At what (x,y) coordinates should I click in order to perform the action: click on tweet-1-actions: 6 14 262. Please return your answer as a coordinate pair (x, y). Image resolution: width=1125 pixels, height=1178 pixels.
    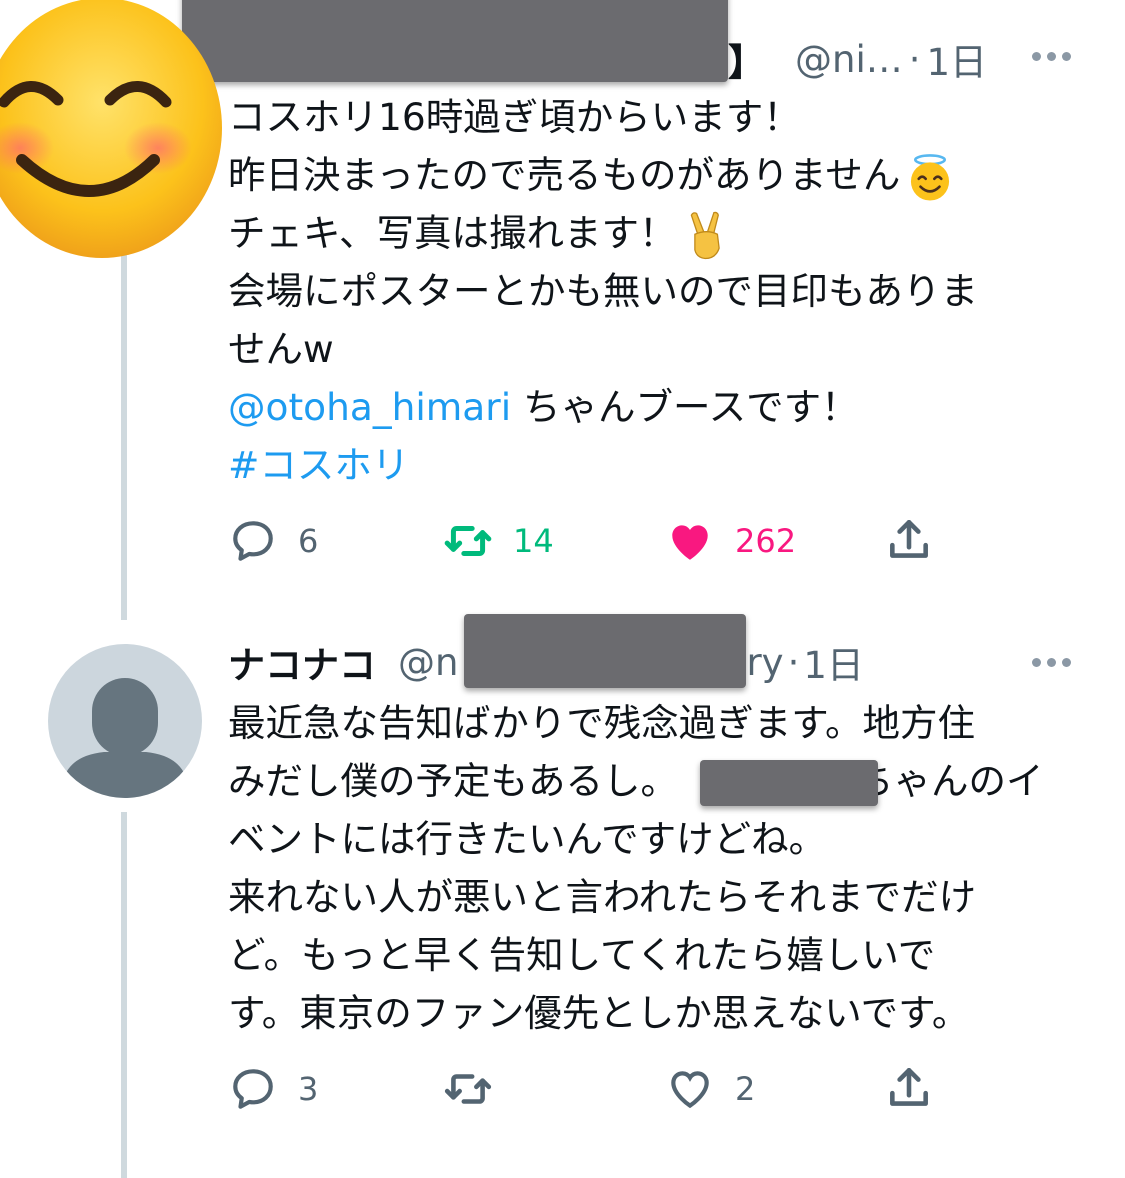
    Looking at the image, I should click on (588, 541).